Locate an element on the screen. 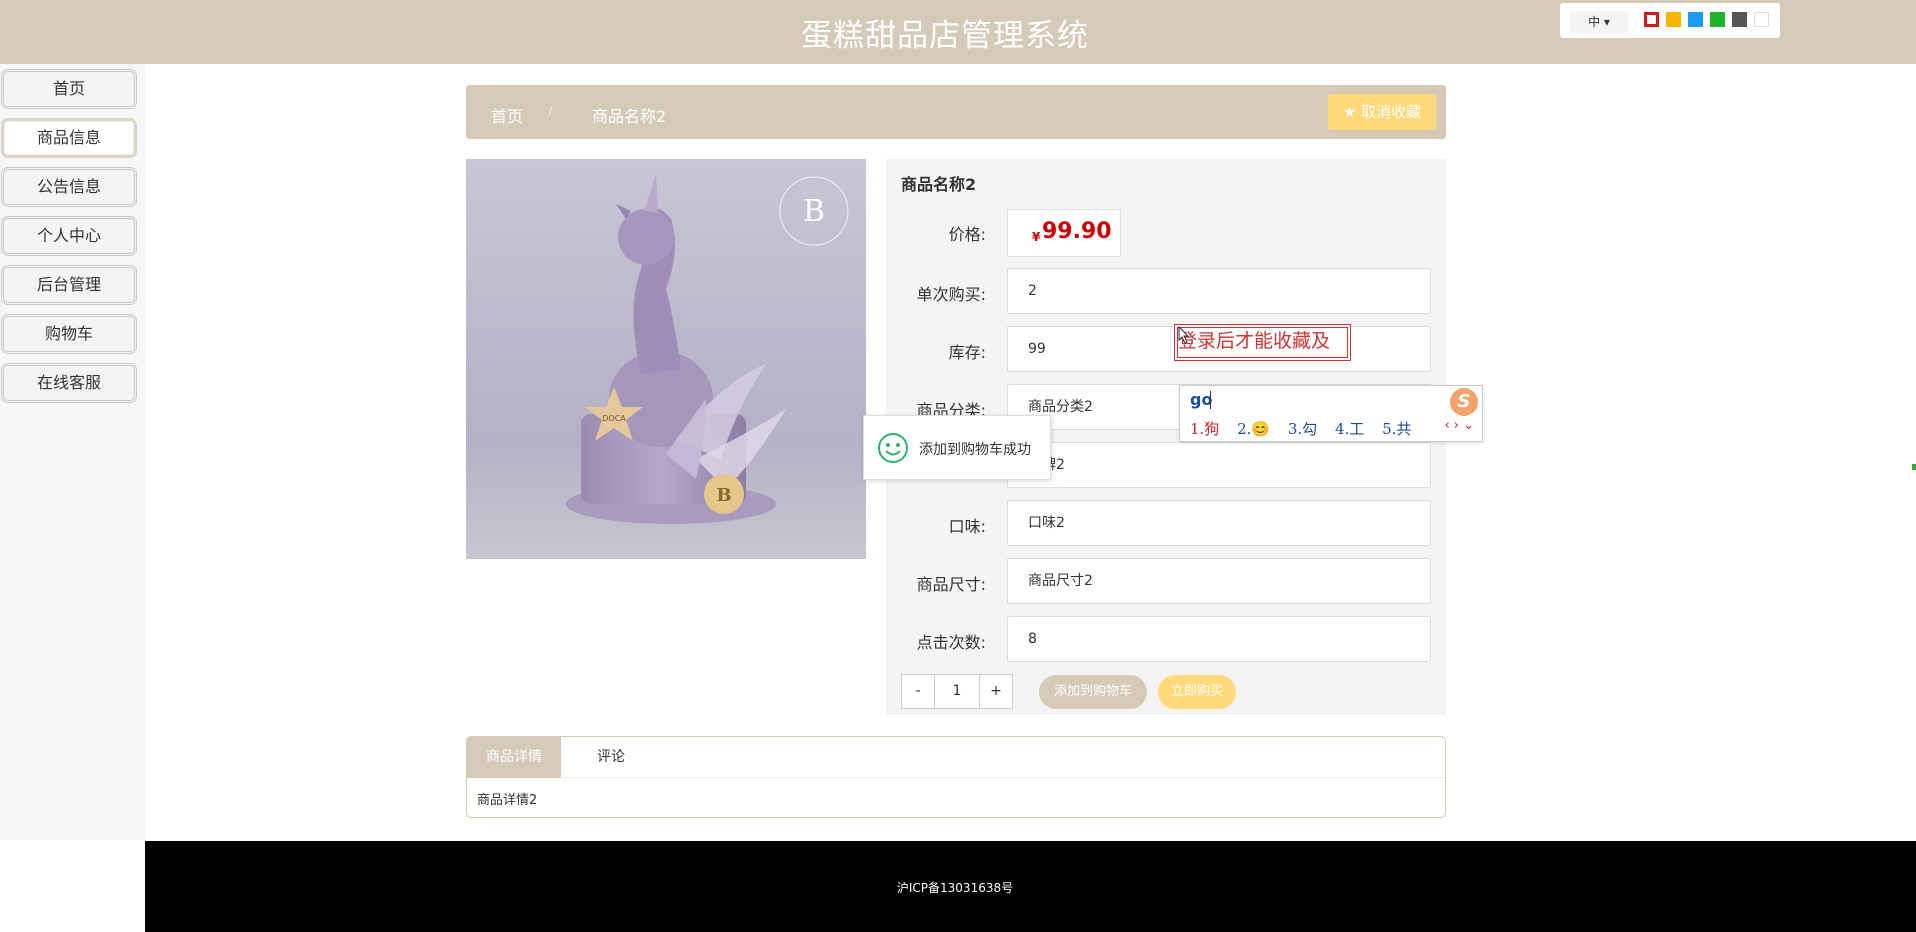 This screenshot has width=1916, height=932. field-clicks: 8 is located at coordinates (1219, 639).